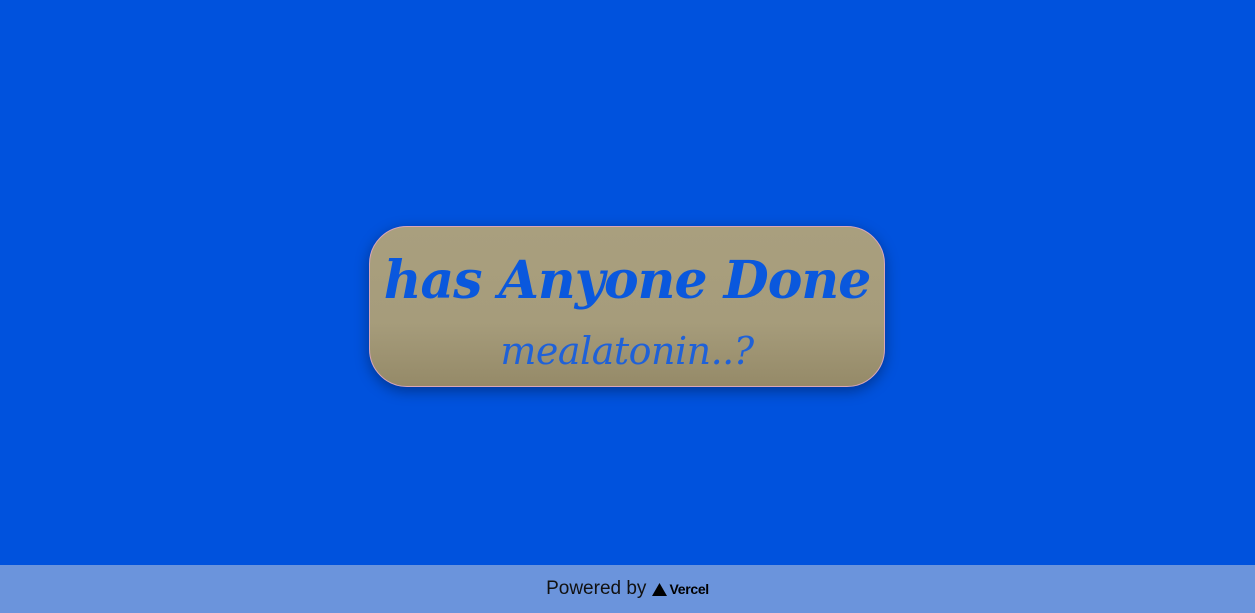 Image resolution: width=1255 pixels, height=613 pixels. Describe the element at coordinates (627, 351) in the screenshot. I see `card-subtitle: mealatonin..?` at that location.